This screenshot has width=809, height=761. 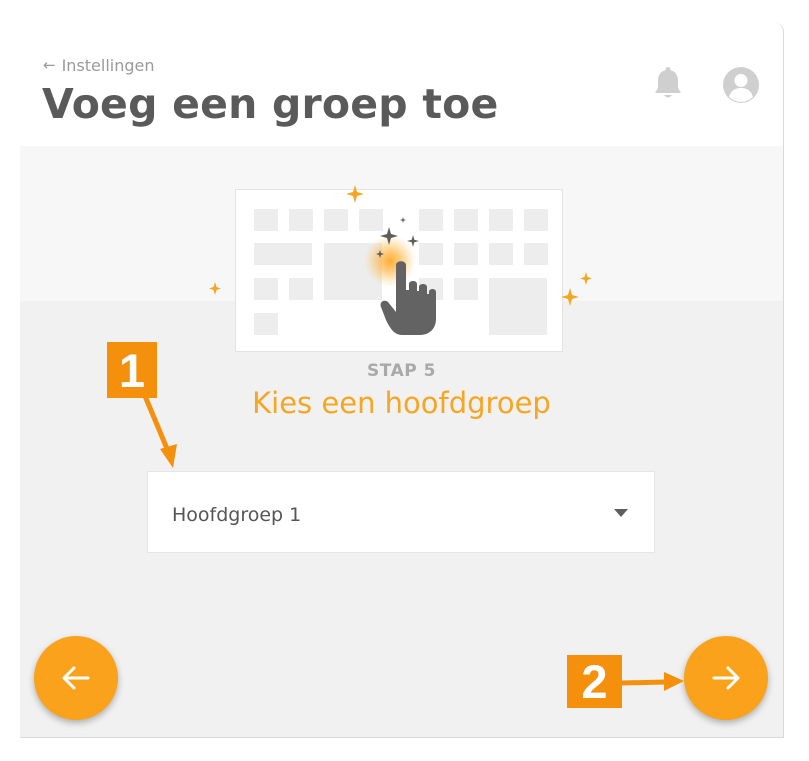 I want to click on callout-2-arrow, so click(x=643, y=682).